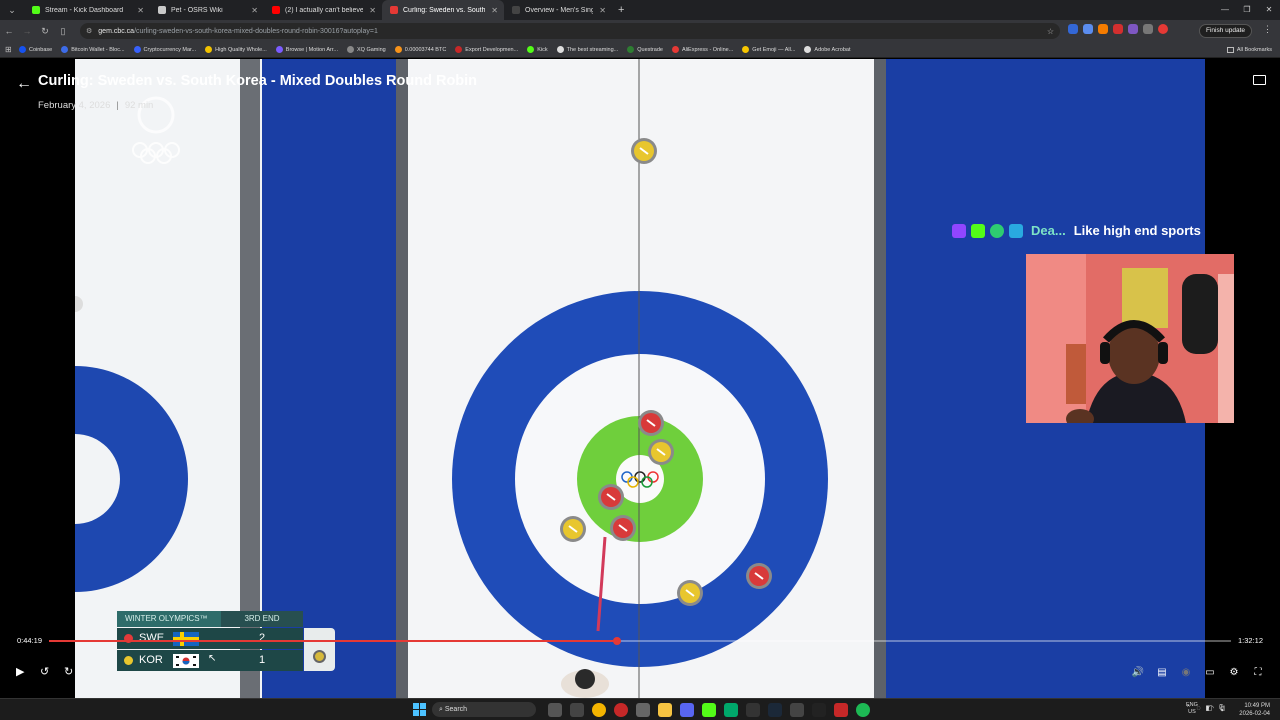 This screenshot has width=1280, height=720. Describe the element at coordinates (1225, 10) in the screenshot. I see `minimize-icon: —` at that location.